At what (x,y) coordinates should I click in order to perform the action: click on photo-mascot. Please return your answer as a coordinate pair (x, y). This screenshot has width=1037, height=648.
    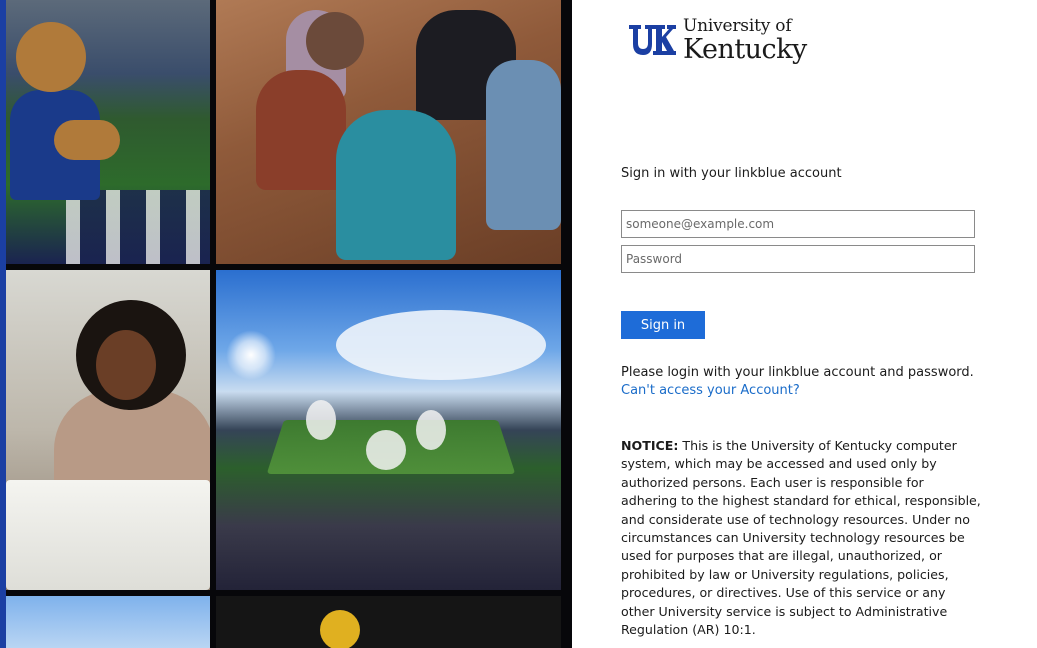
    Looking at the image, I should click on (108, 132).